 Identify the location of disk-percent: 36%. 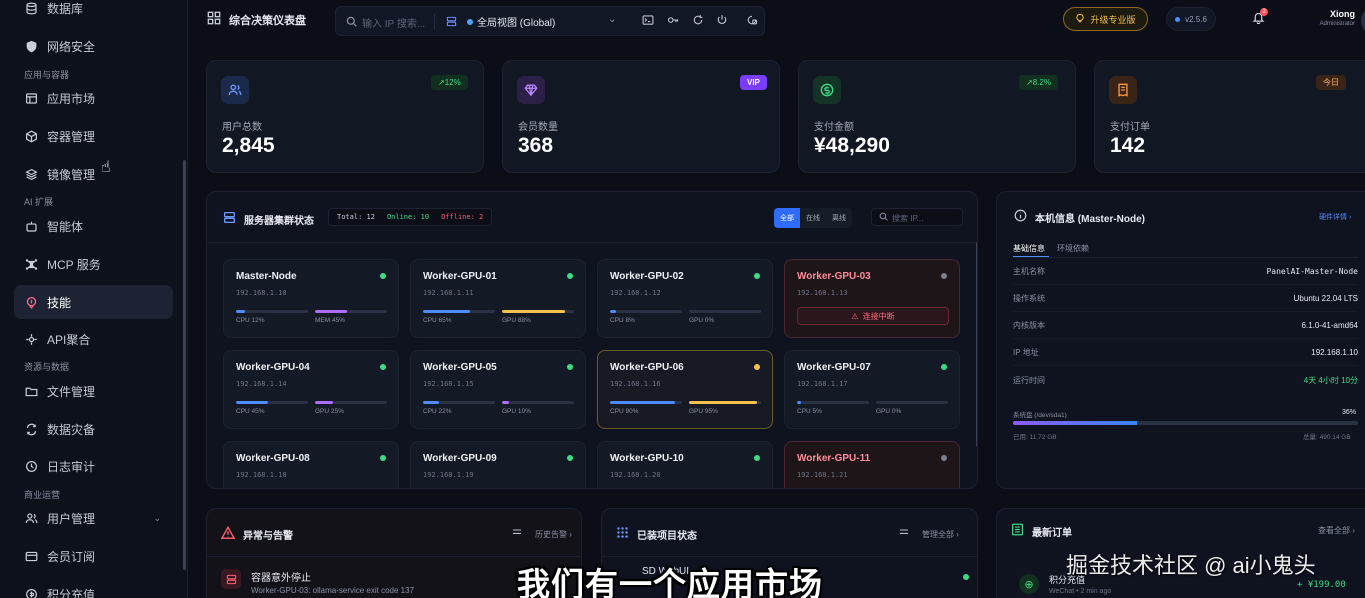
(1349, 412).